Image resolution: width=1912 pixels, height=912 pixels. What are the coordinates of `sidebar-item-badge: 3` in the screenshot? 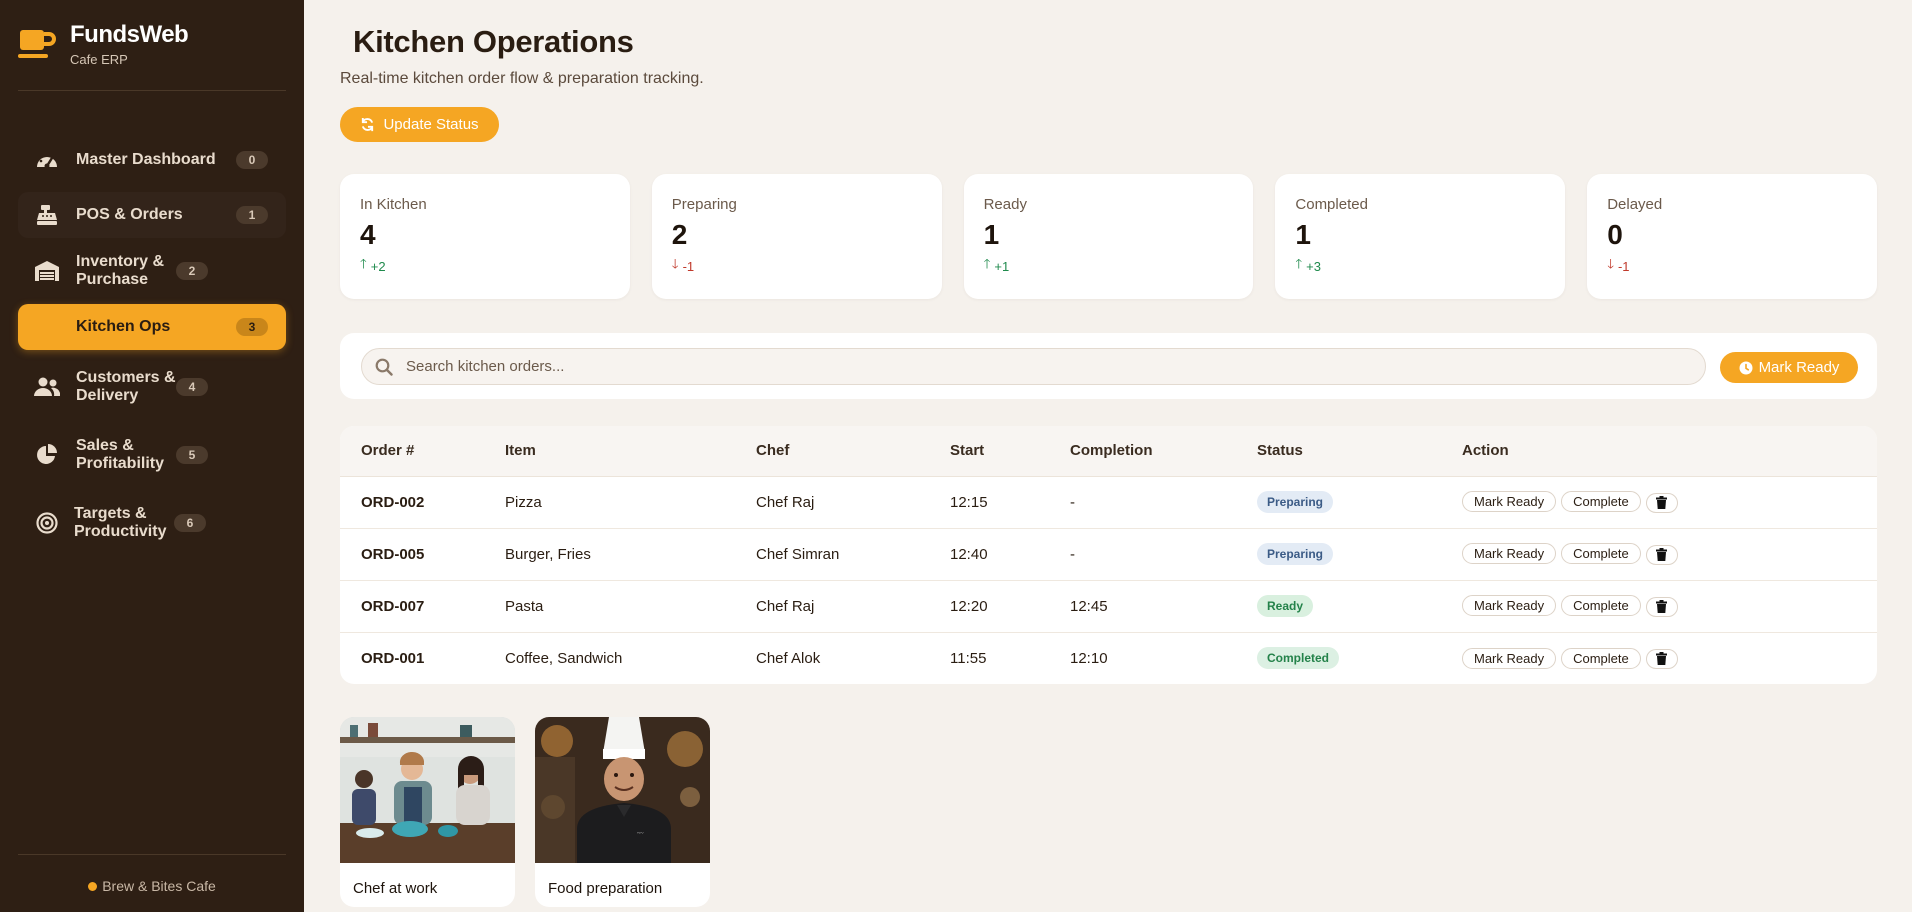 It's located at (252, 327).